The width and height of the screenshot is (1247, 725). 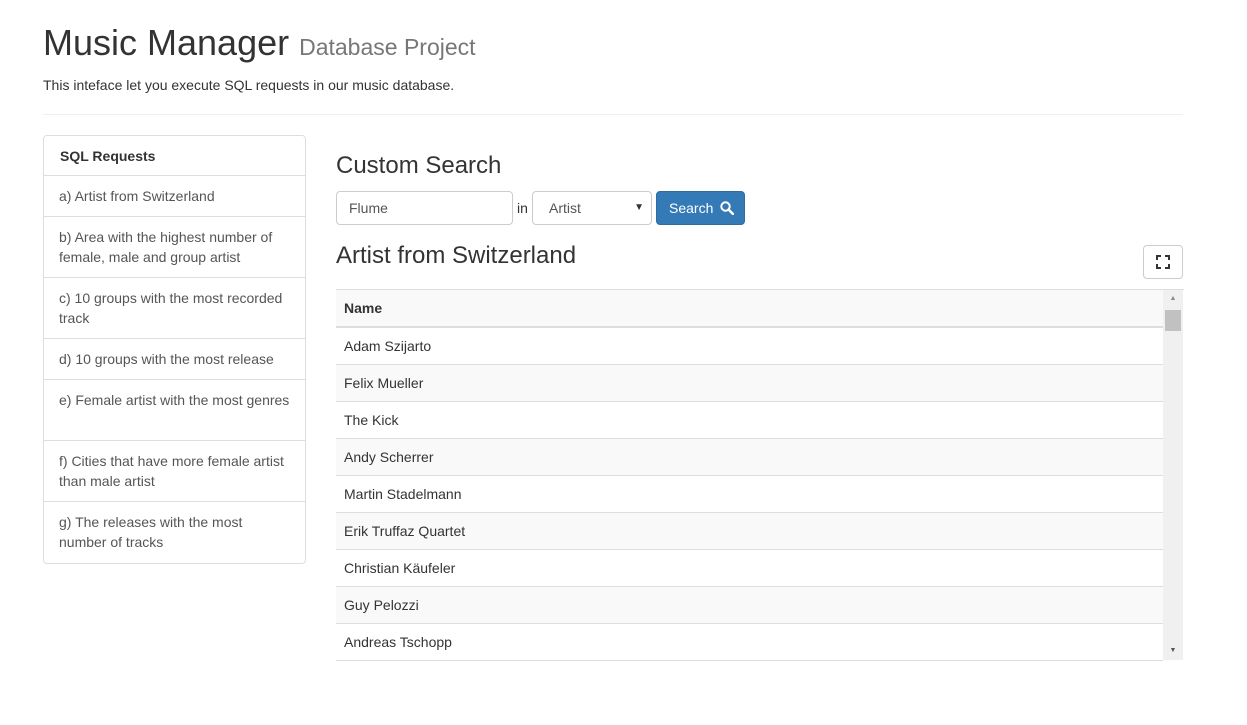 I want to click on cell-name: Andy Scherrer, so click(x=749, y=457).